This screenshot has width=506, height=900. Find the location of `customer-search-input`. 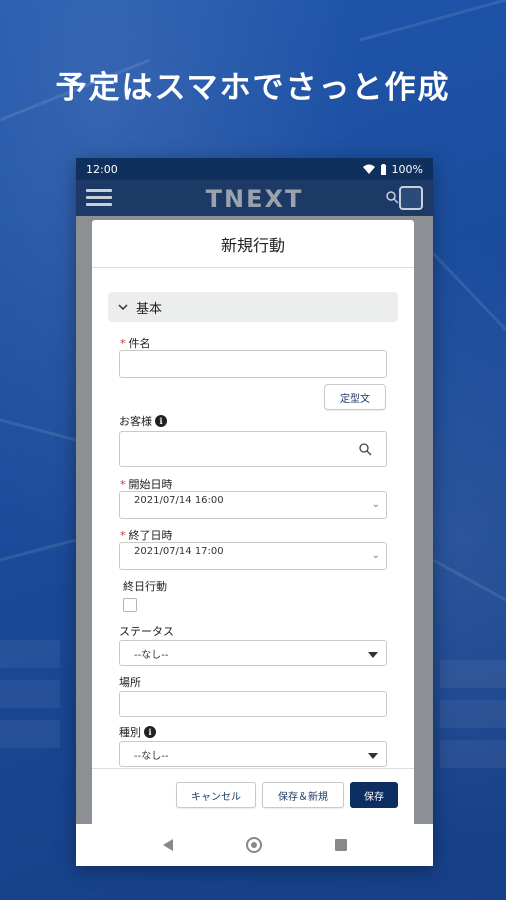

customer-search-input is located at coordinates (253, 449).